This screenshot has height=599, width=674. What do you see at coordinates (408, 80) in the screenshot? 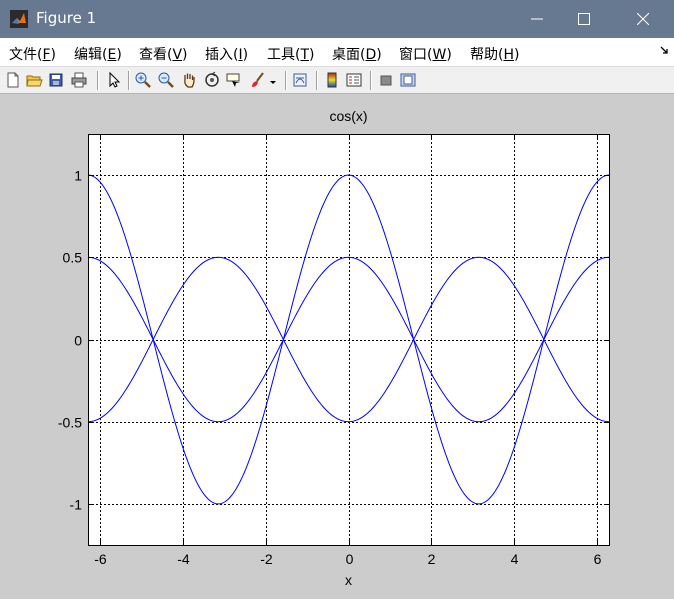
I see `show-plot-tools-icon` at bounding box center [408, 80].